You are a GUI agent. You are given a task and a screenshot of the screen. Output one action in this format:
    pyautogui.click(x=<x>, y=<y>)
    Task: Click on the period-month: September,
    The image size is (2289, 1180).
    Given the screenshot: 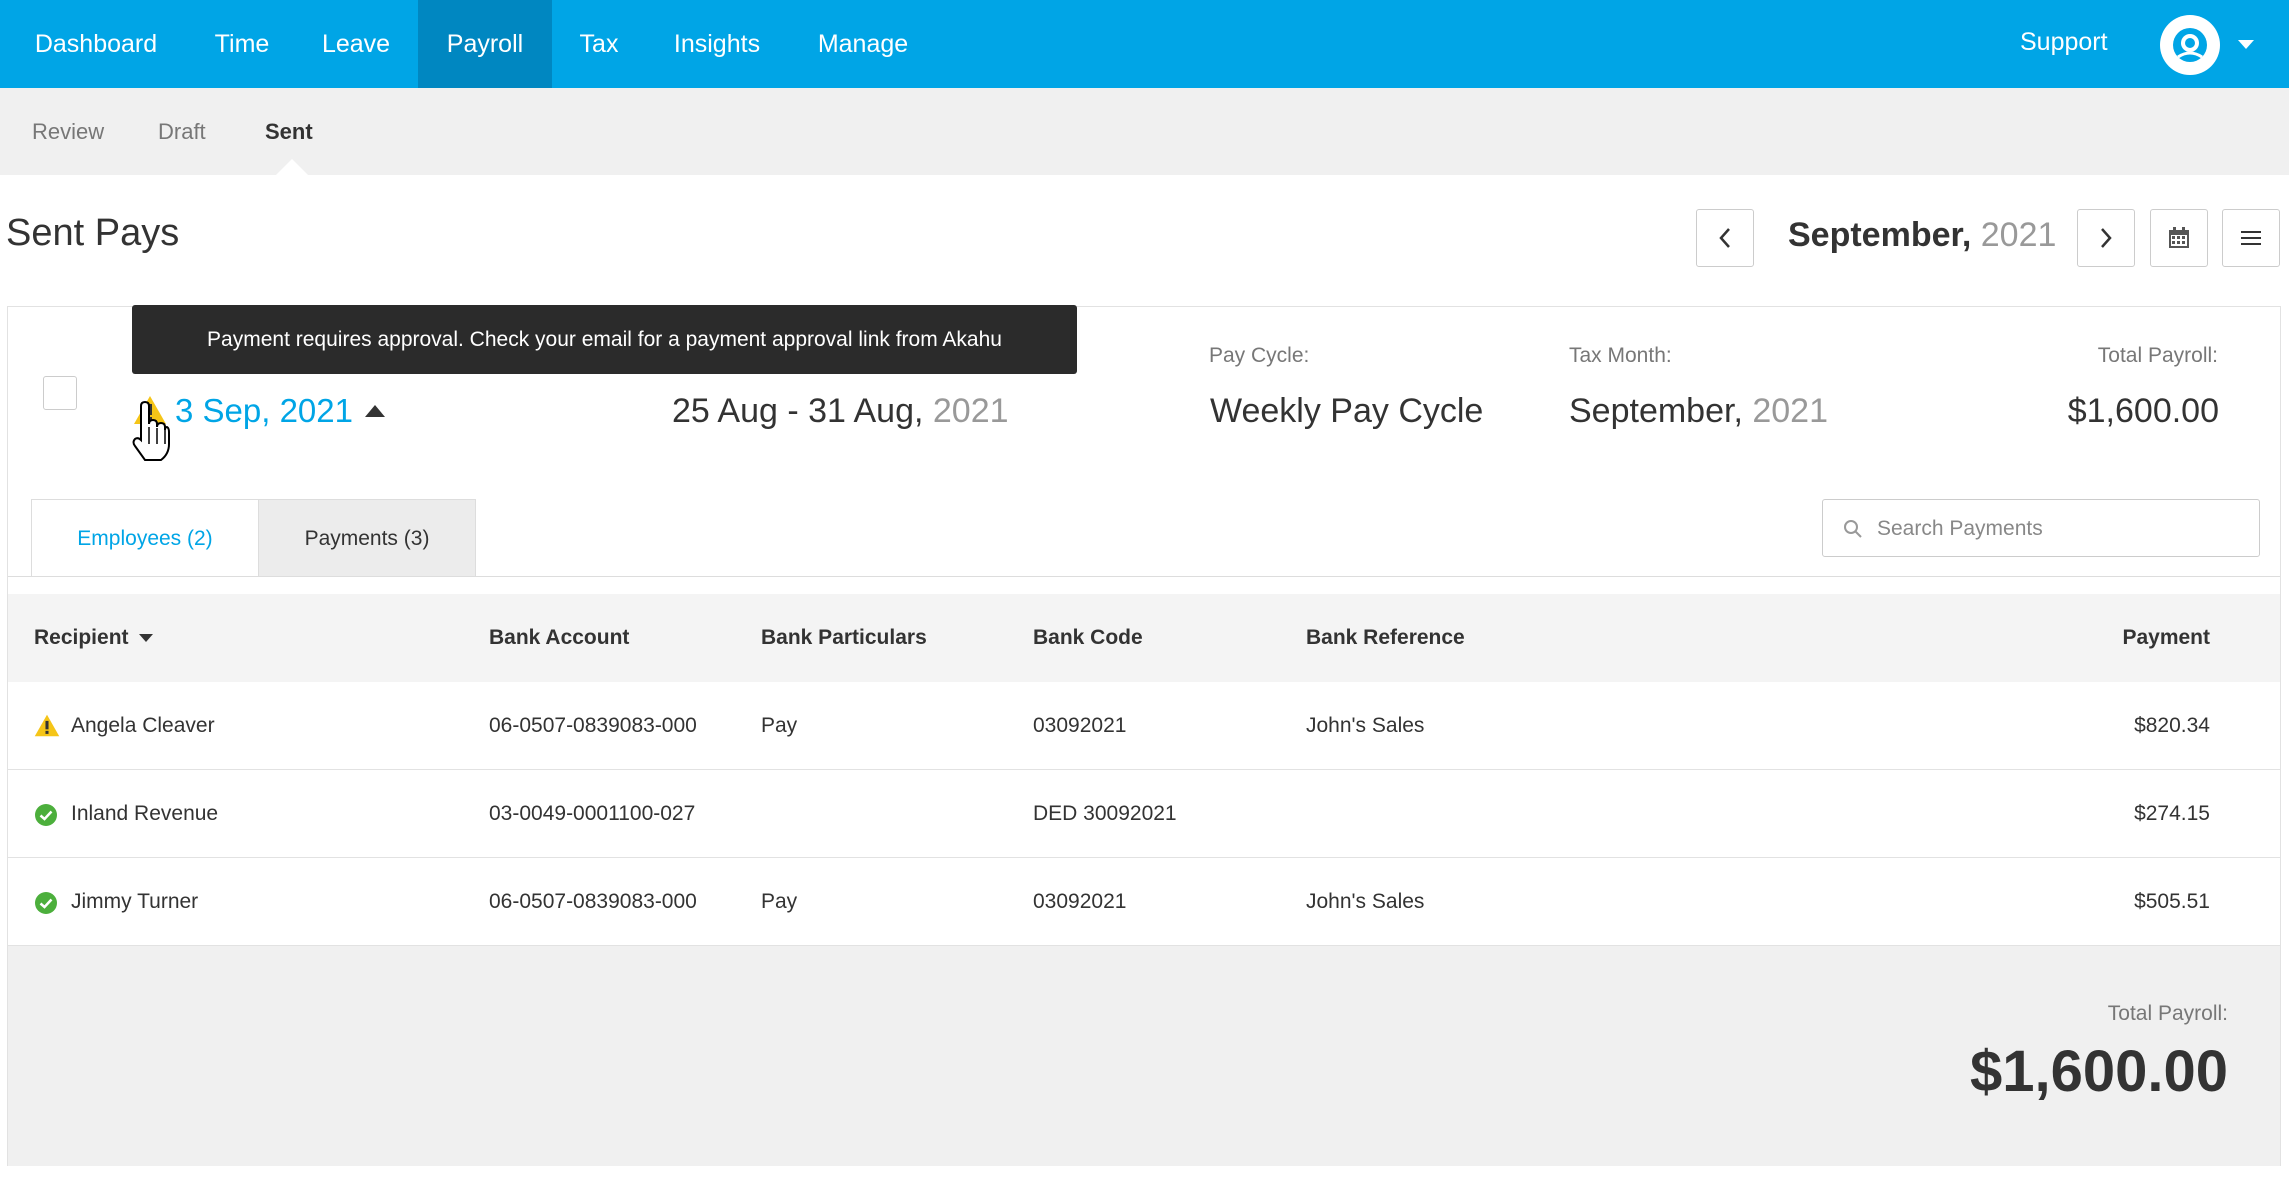 What is the action you would take?
    pyautogui.click(x=1880, y=235)
    